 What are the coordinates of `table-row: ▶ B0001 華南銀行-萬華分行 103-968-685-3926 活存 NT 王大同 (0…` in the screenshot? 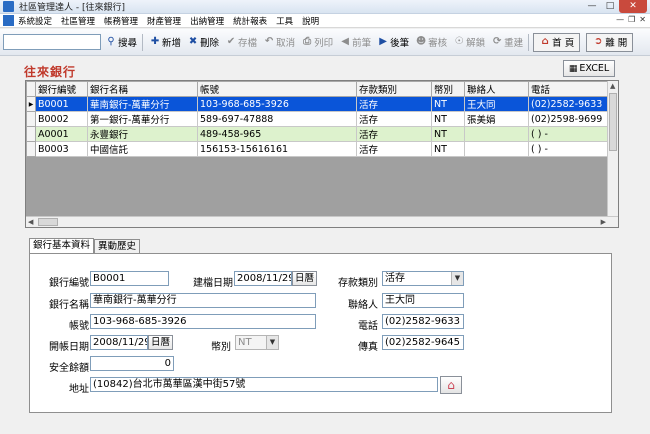 It's located at (318, 104).